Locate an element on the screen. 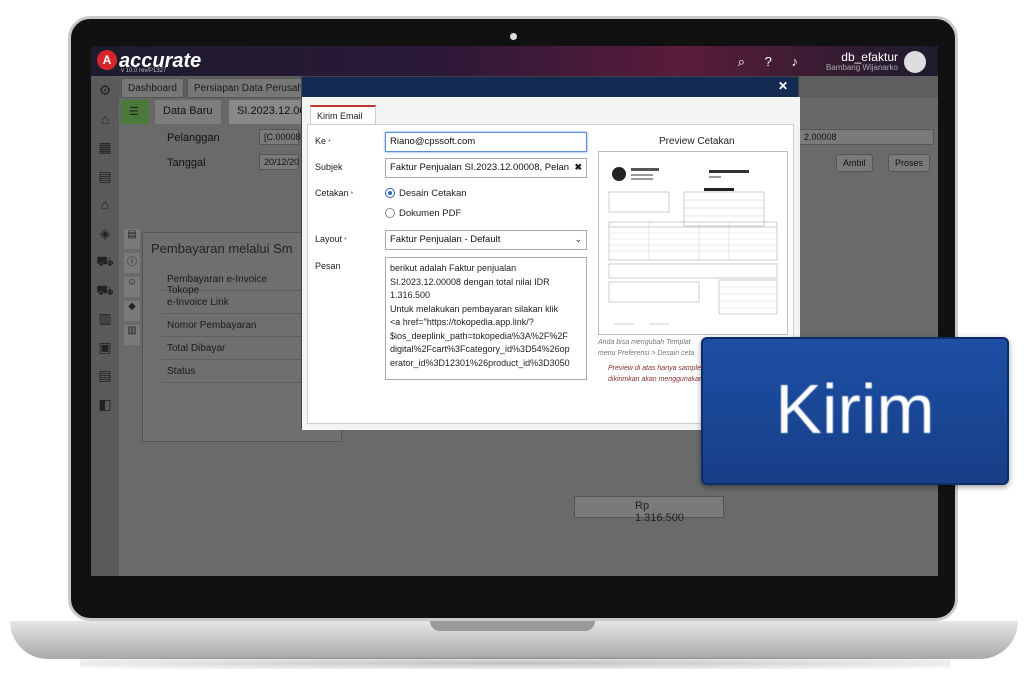 This screenshot has width=1024, height=683. tab-data-baru: Data Baru is located at coordinates (188, 112).